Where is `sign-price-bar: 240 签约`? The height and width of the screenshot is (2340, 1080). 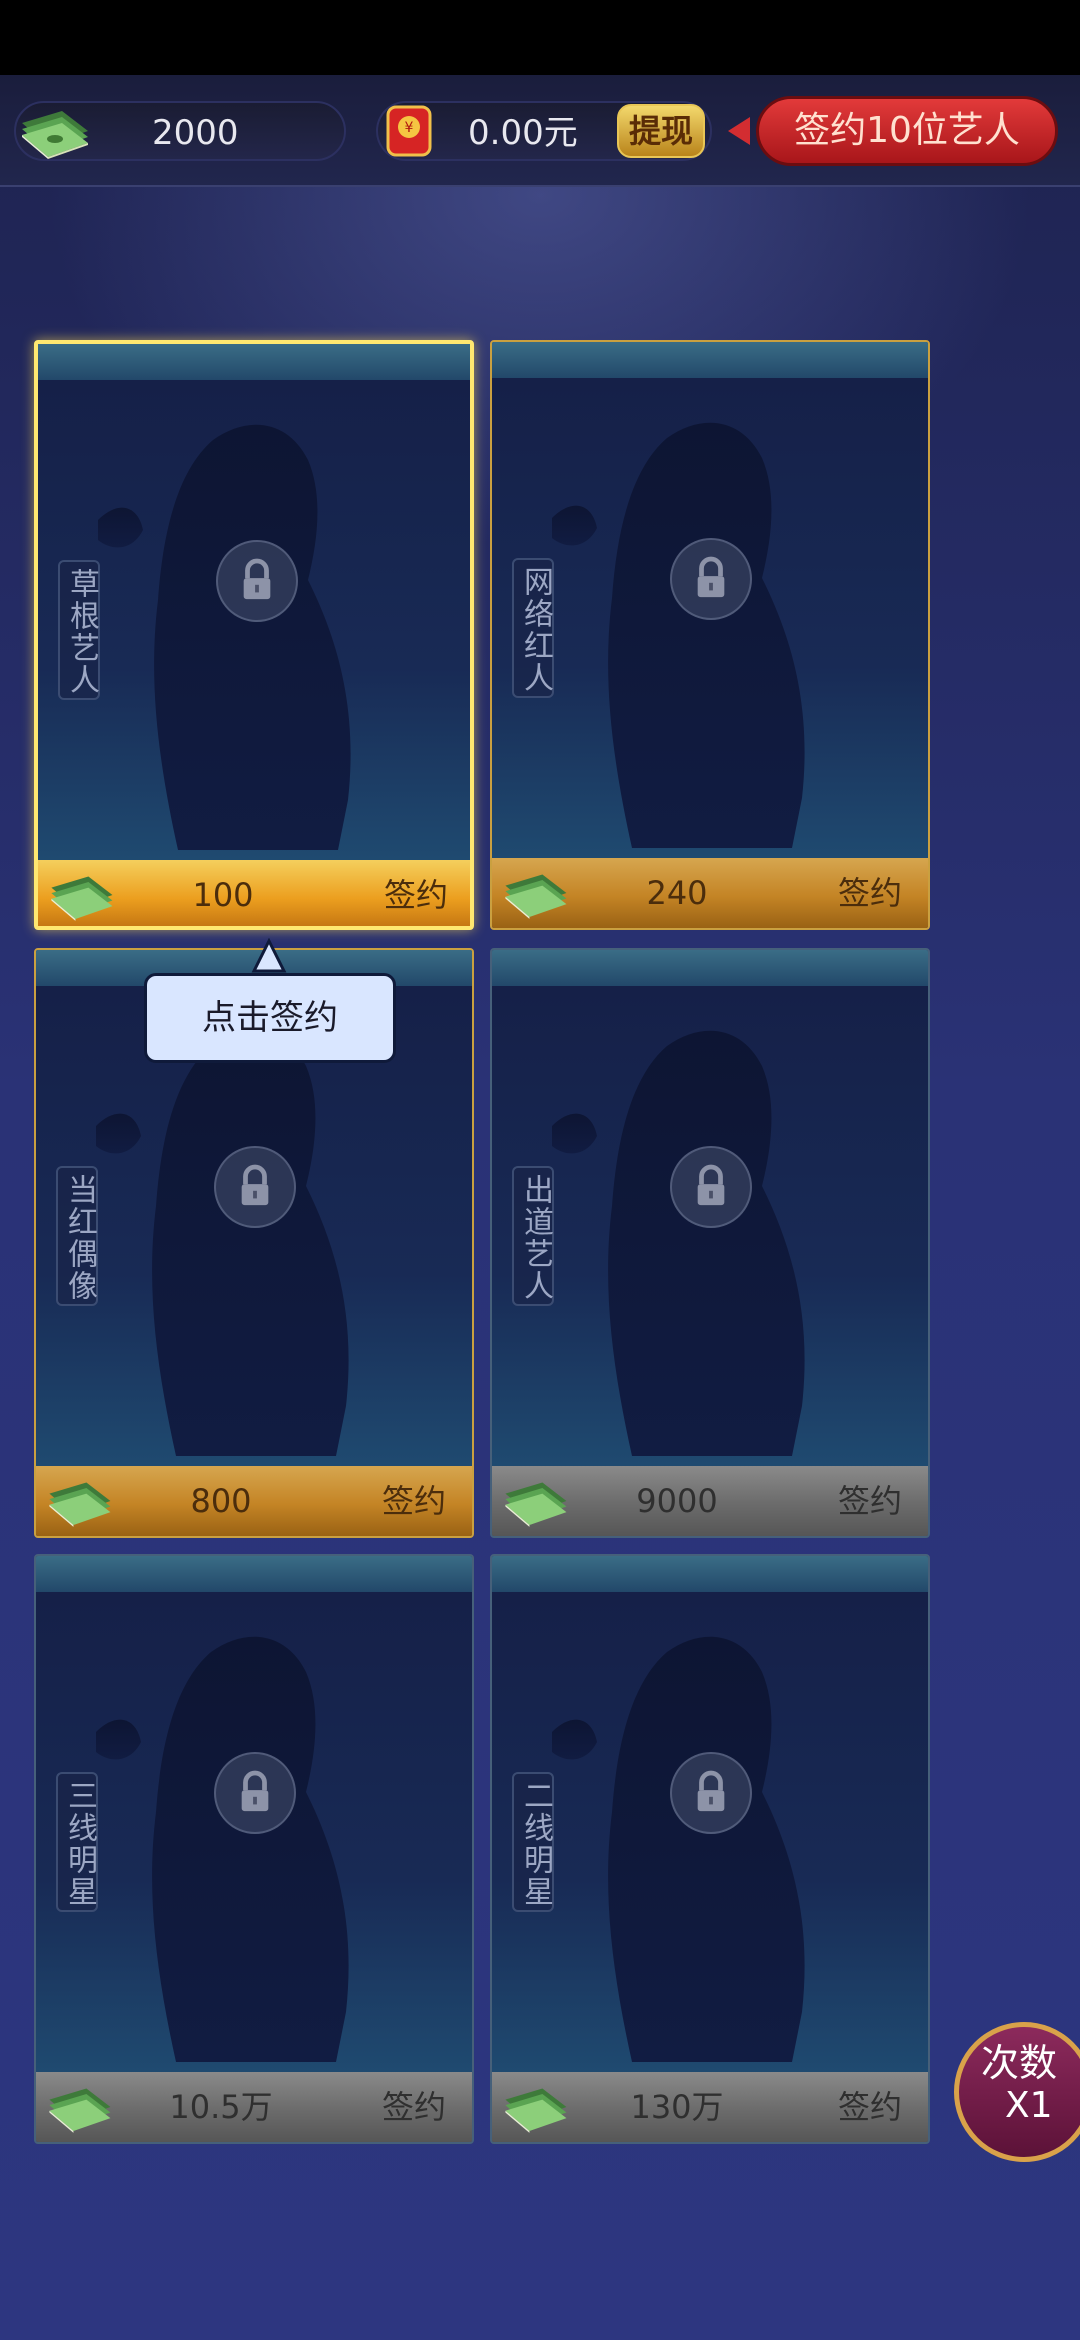
sign-price-bar: 240 签约 is located at coordinates (710, 893).